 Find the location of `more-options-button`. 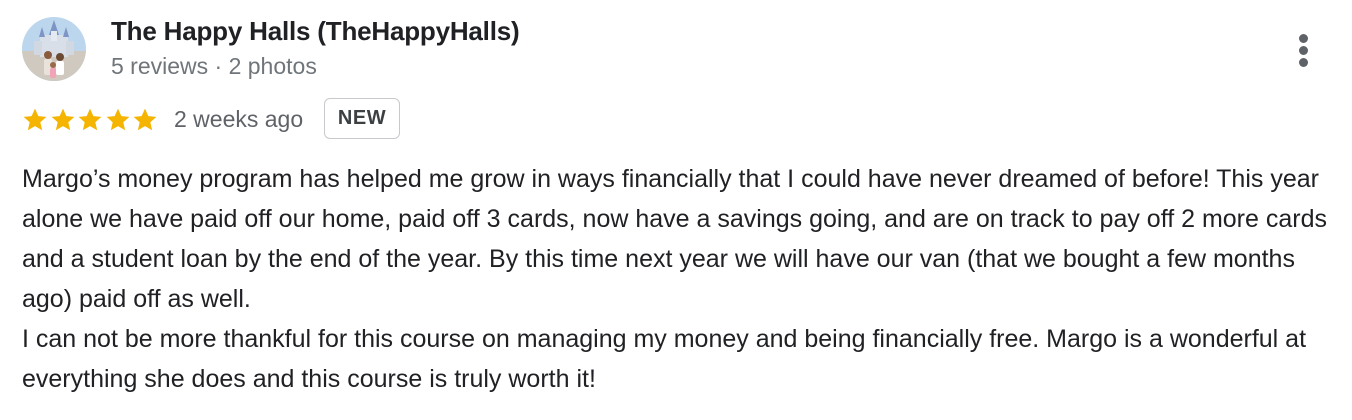

more-options-button is located at coordinates (1304, 50).